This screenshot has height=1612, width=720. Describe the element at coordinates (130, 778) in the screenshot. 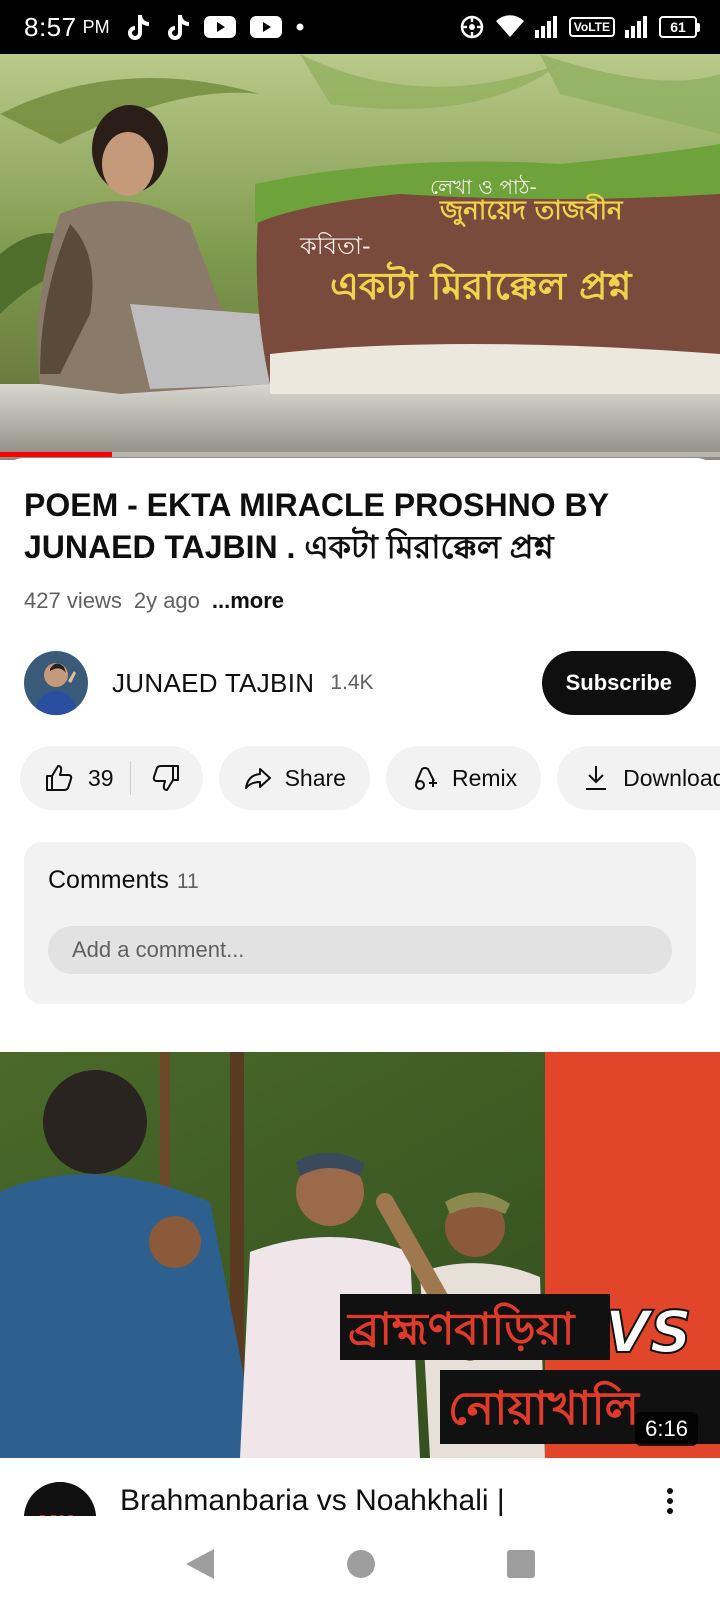

I see `like-divider` at that location.